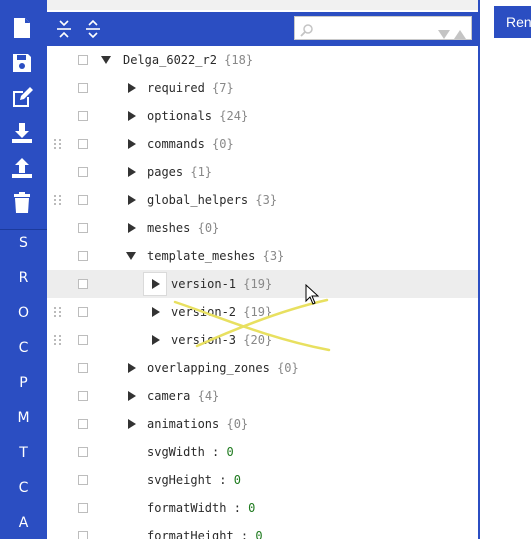 The width and height of the screenshot is (531, 539). Describe the element at coordinates (190, 534) in the screenshot. I see `tree-node-label: formatHeight` at that location.